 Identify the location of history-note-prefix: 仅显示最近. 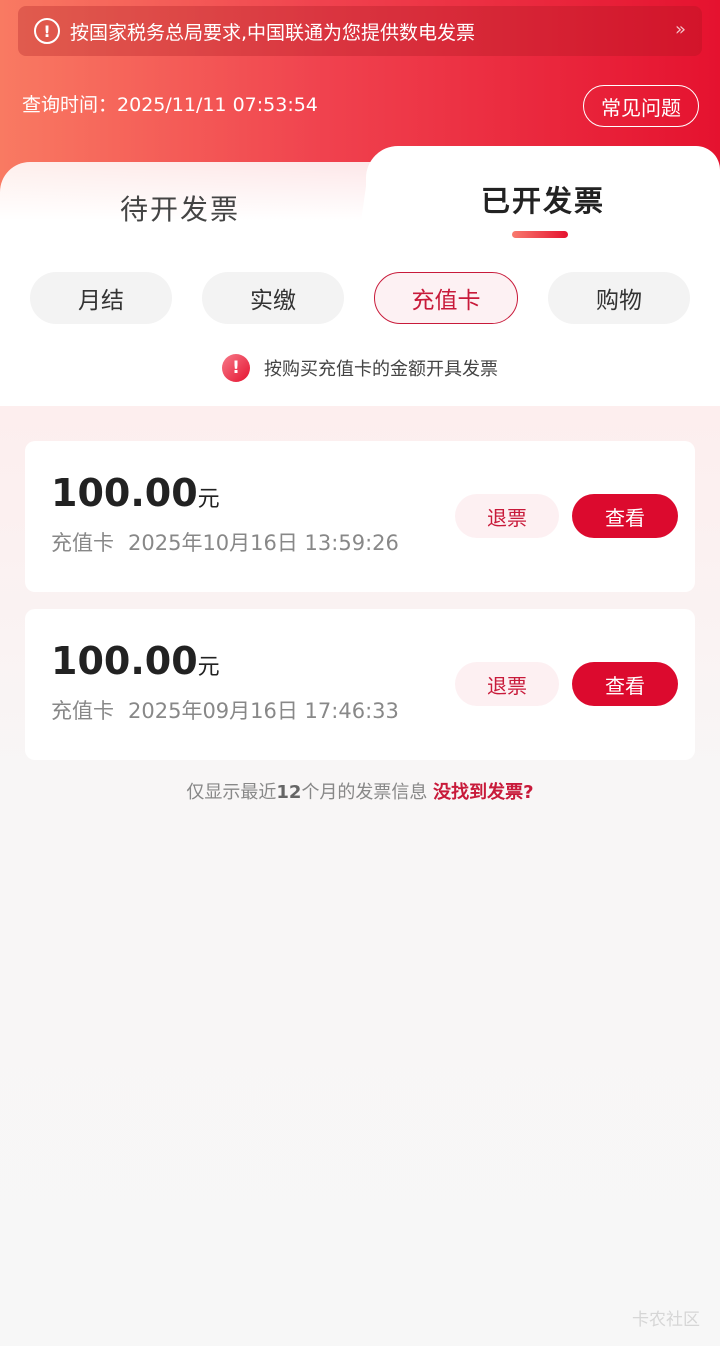
(231, 792).